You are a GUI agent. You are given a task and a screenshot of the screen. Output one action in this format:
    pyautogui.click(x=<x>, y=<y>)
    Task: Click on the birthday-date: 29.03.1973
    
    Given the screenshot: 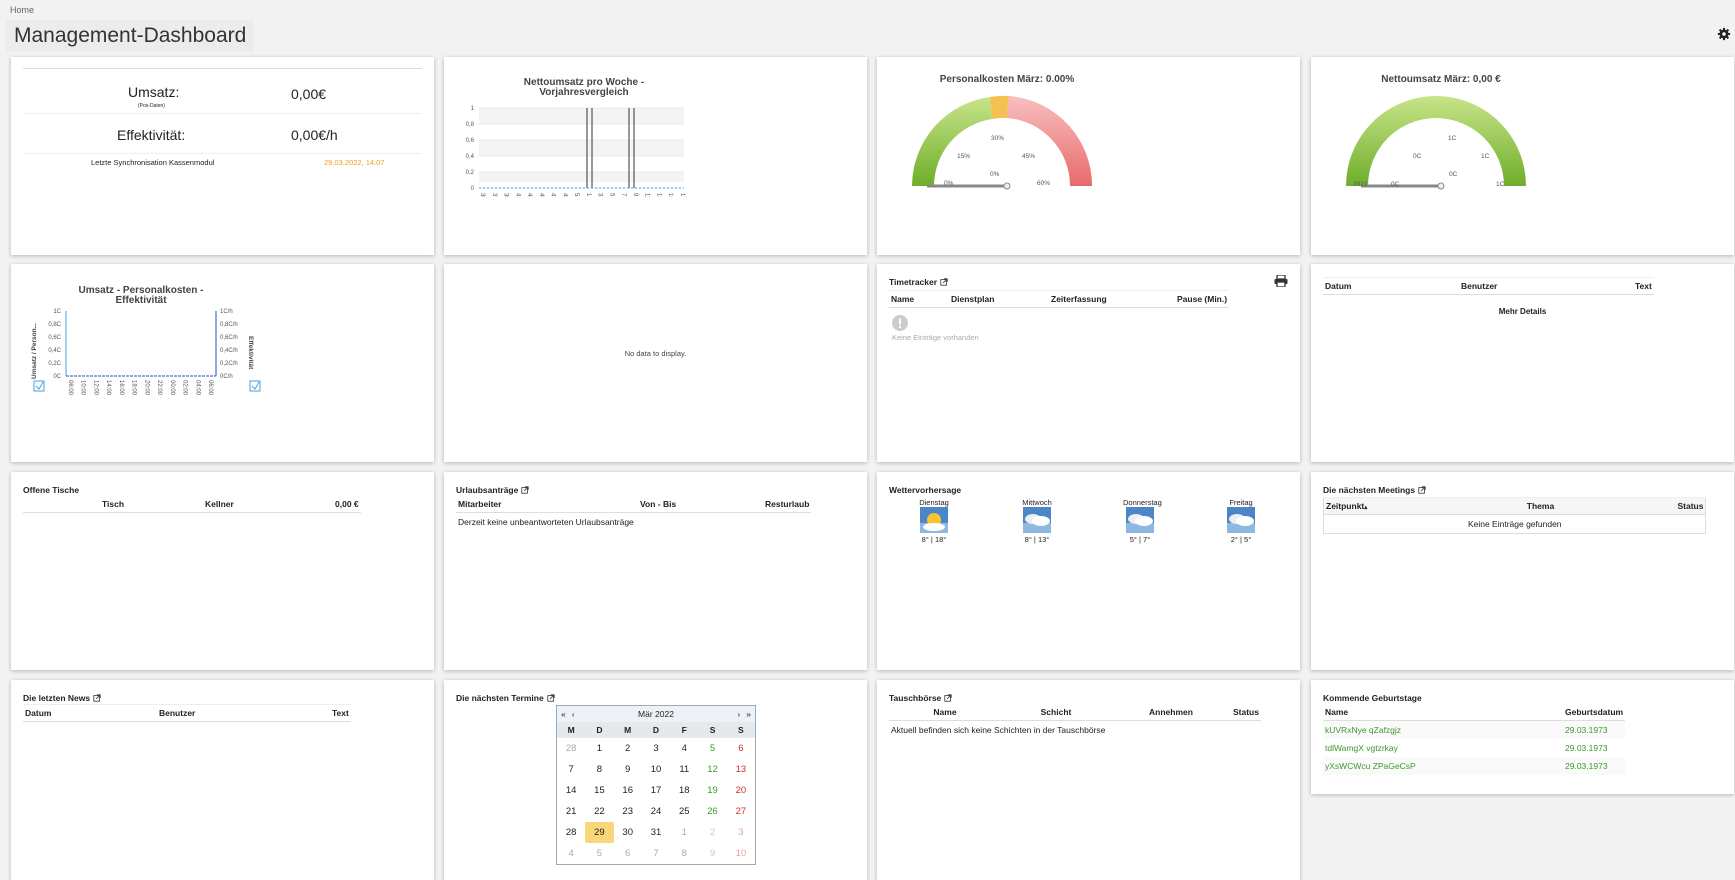 What is the action you would take?
    pyautogui.click(x=1586, y=766)
    